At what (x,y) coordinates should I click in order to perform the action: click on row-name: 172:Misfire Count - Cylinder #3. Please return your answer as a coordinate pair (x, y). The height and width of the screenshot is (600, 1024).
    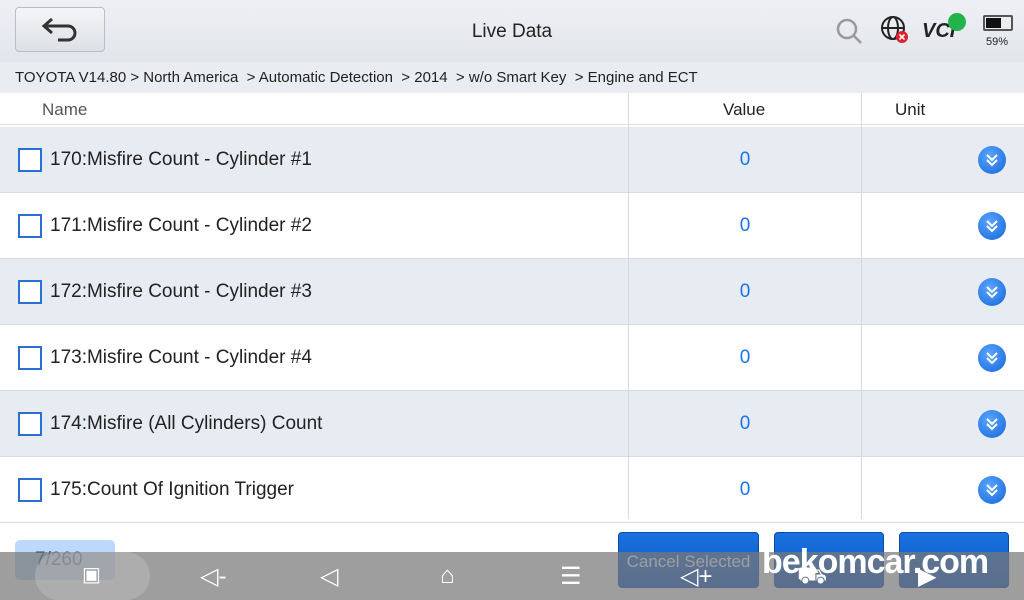
    Looking at the image, I should click on (181, 291).